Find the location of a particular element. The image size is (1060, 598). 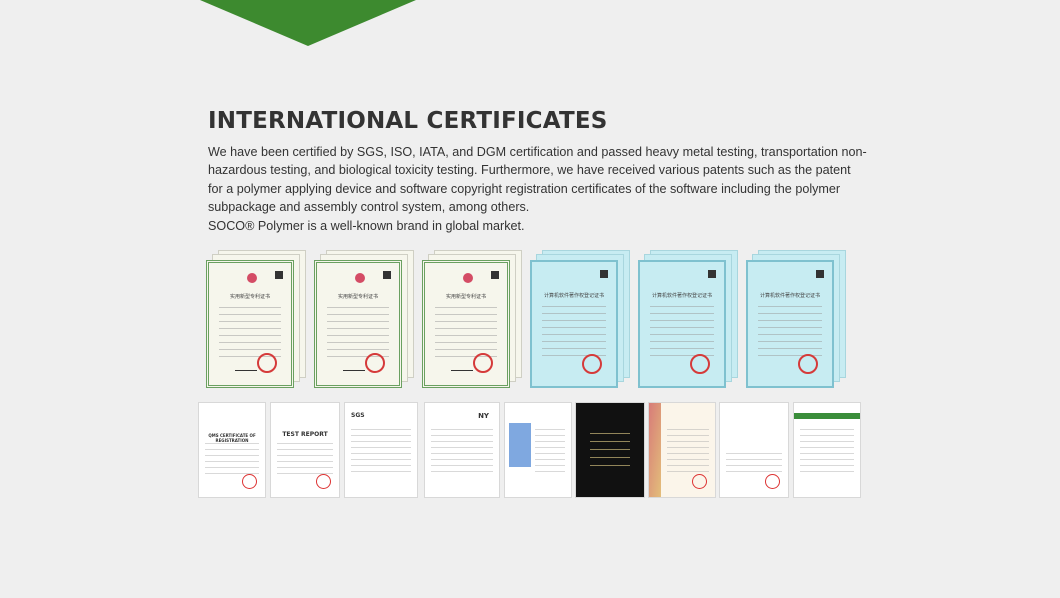

qms-certificate-thumbnail: QMS CERTIFICATE OF REGISTRATION is located at coordinates (232, 450).